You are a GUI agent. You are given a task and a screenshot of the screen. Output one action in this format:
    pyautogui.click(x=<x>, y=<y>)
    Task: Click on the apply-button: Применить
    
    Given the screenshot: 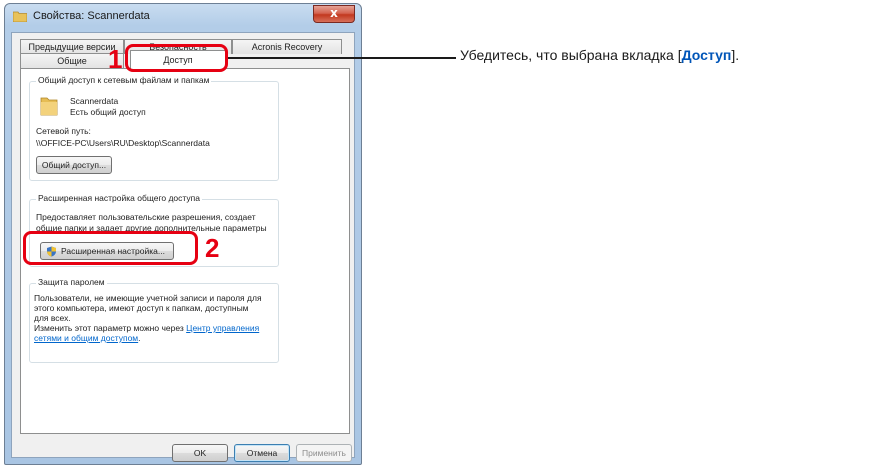 What is the action you would take?
    pyautogui.click(x=324, y=453)
    